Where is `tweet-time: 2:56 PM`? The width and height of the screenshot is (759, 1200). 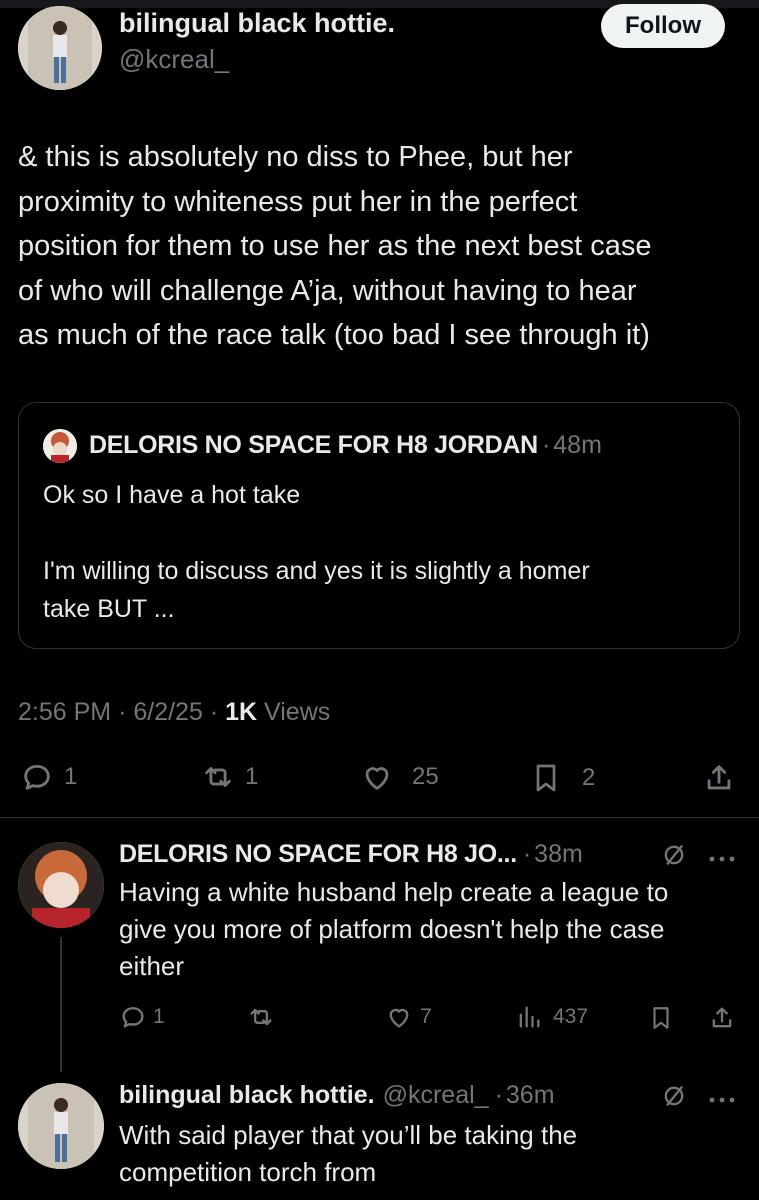
tweet-time: 2:56 PM is located at coordinates (64, 712).